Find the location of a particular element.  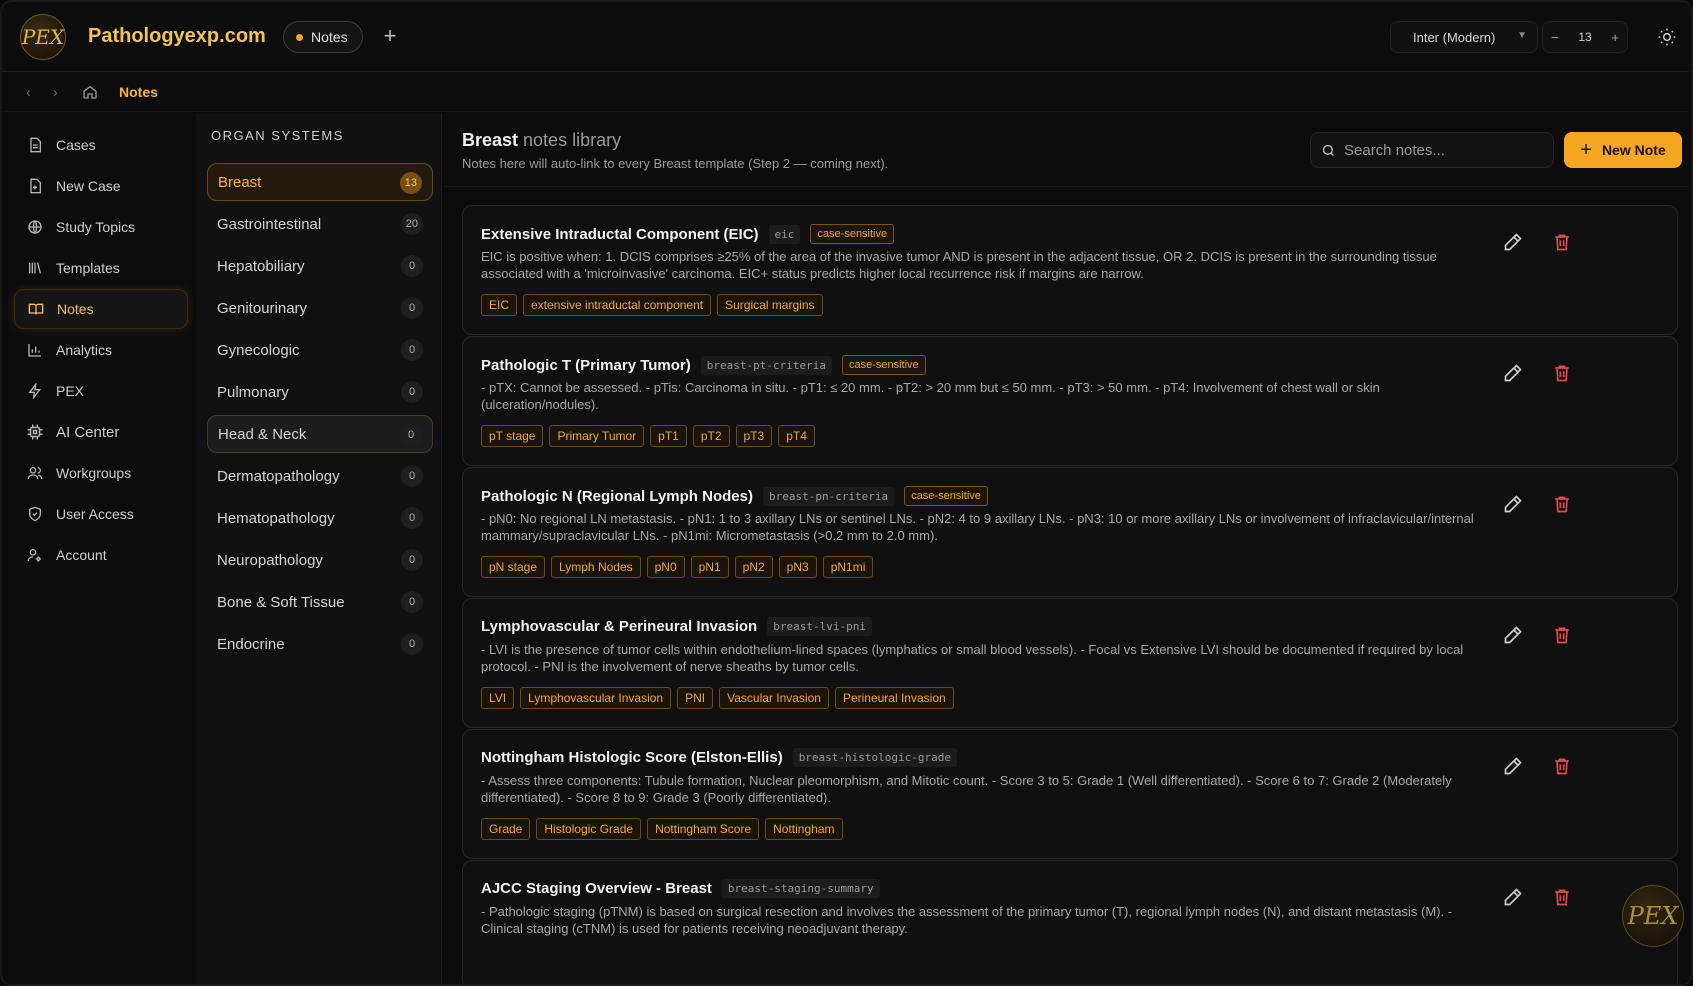

tag: Lymph Nodes is located at coordinates (596, 567).